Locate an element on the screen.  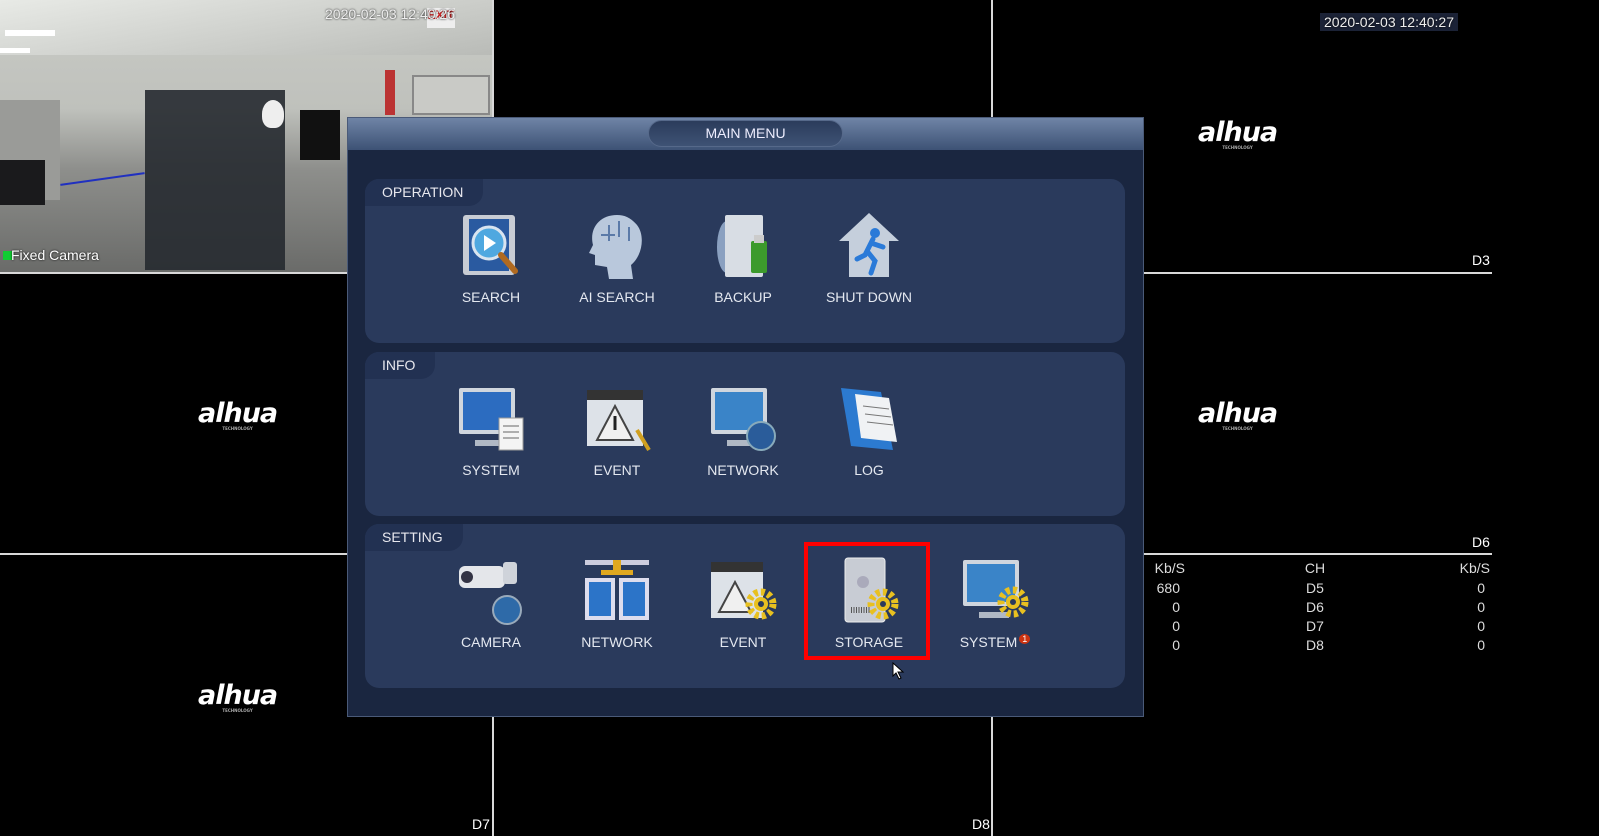
bitrate-table-body: 680 D5 0 0 D6 0 0 D7 0 0 D8 0 is located at coordinates (1315, 618).